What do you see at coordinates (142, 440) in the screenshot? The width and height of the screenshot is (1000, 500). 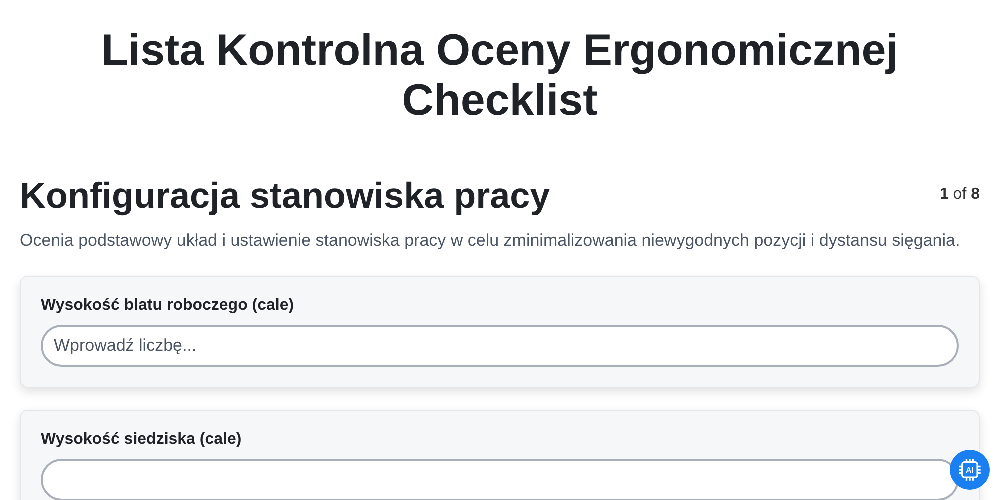 I see `field-label: Wysokość siedziska (cale)` at bounding box center [142, 440].